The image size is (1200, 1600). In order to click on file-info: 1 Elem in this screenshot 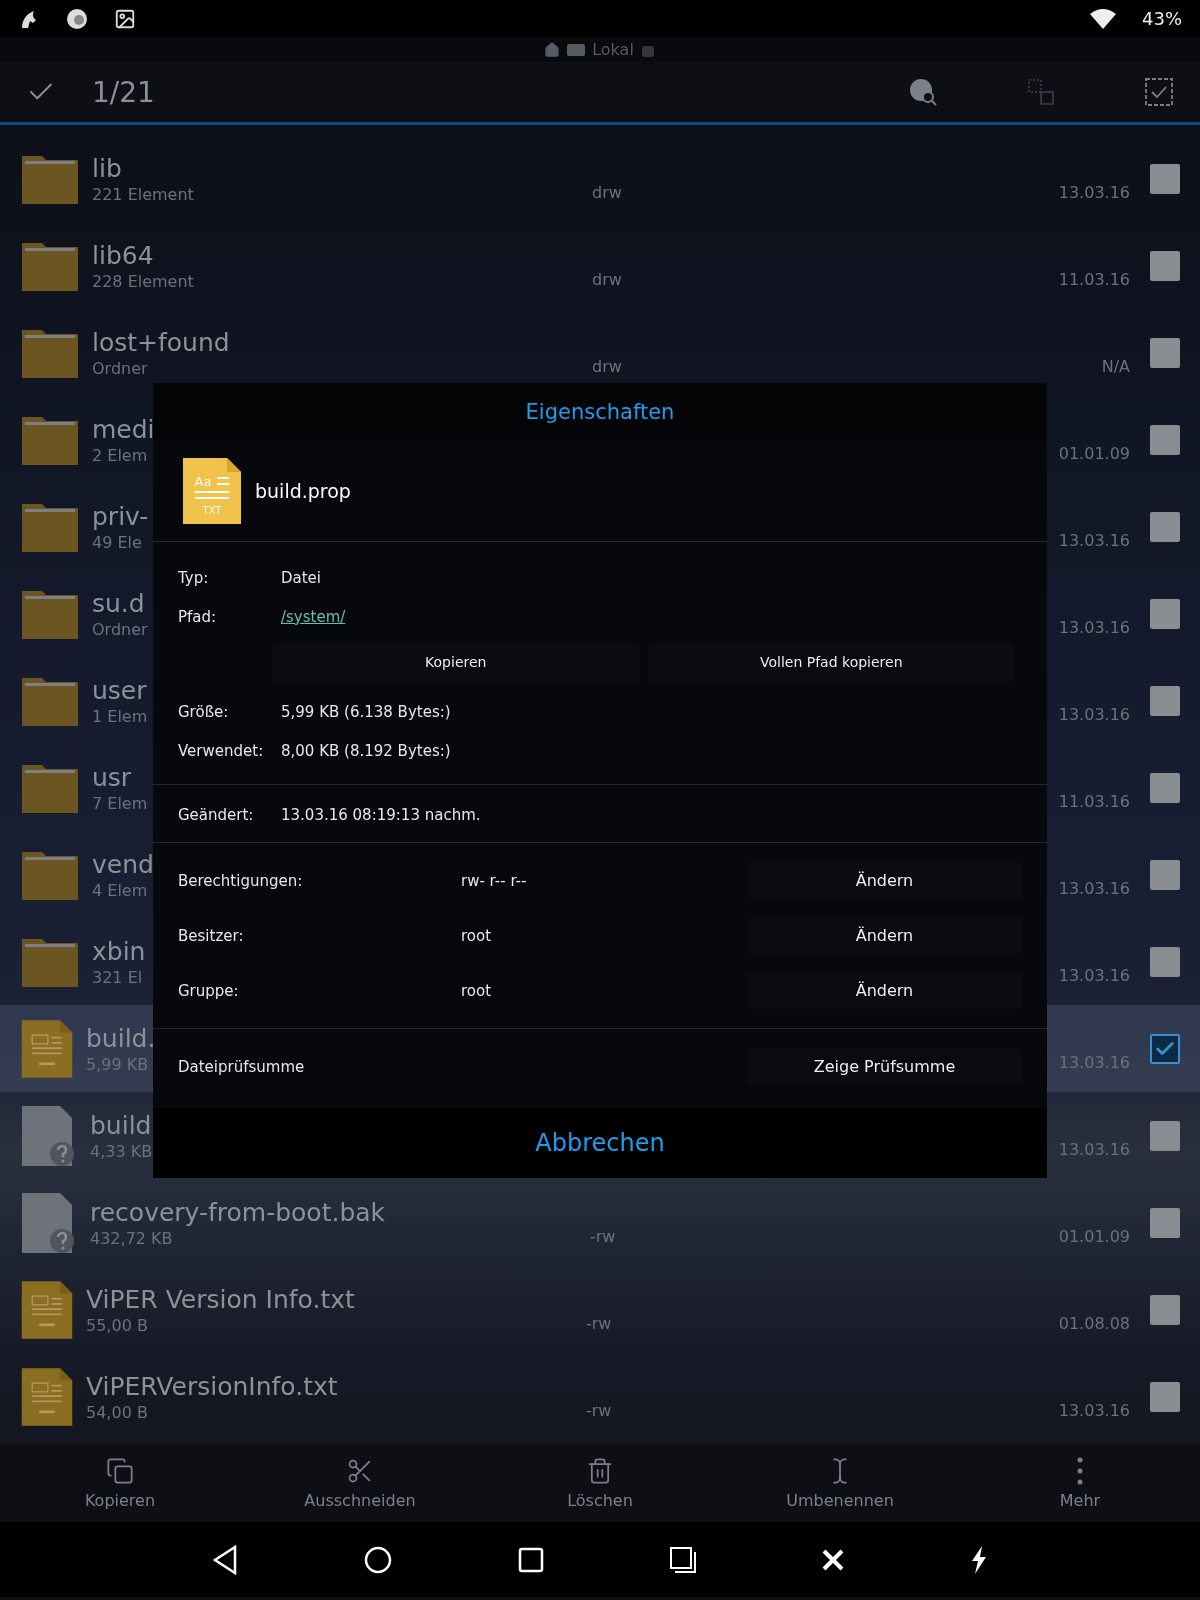, I will do `click(120, 716)`.